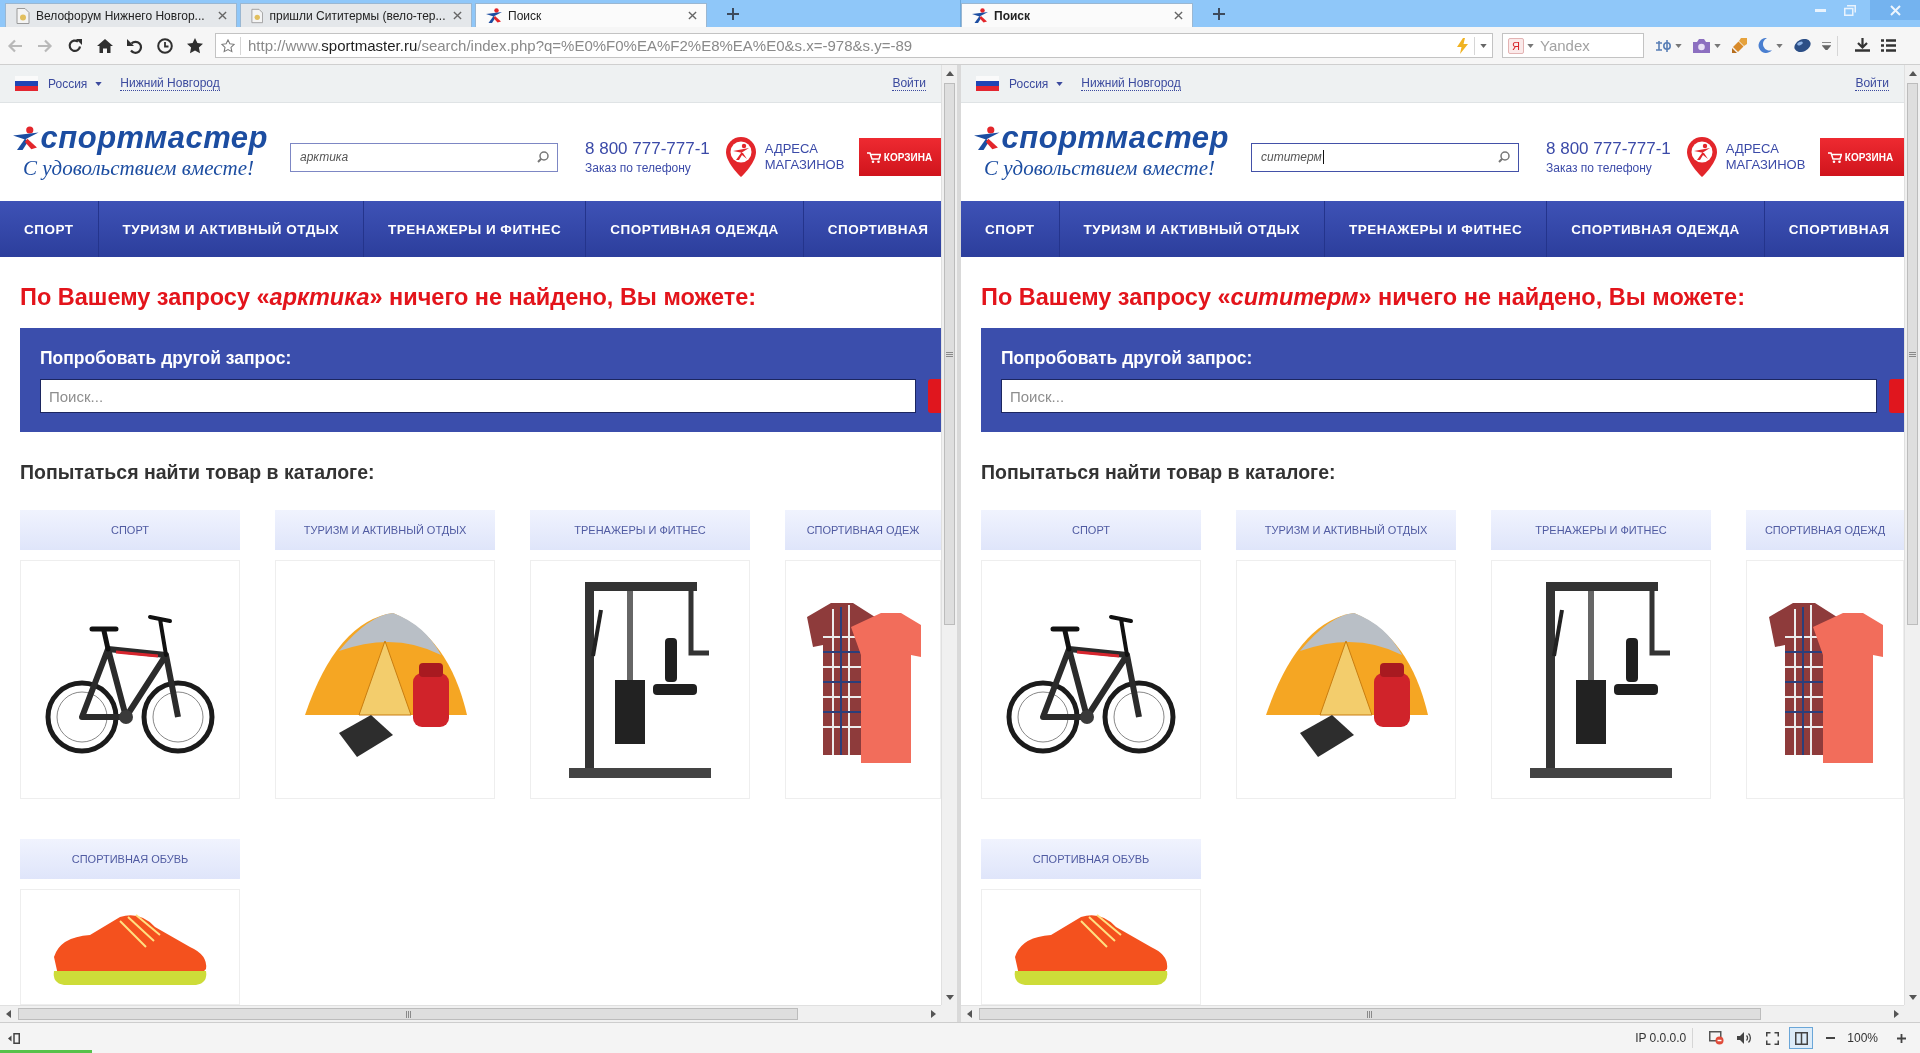  I want to click on category-link: СПОРТИВНАЯ ОДЕЖ, so click(863, 530).